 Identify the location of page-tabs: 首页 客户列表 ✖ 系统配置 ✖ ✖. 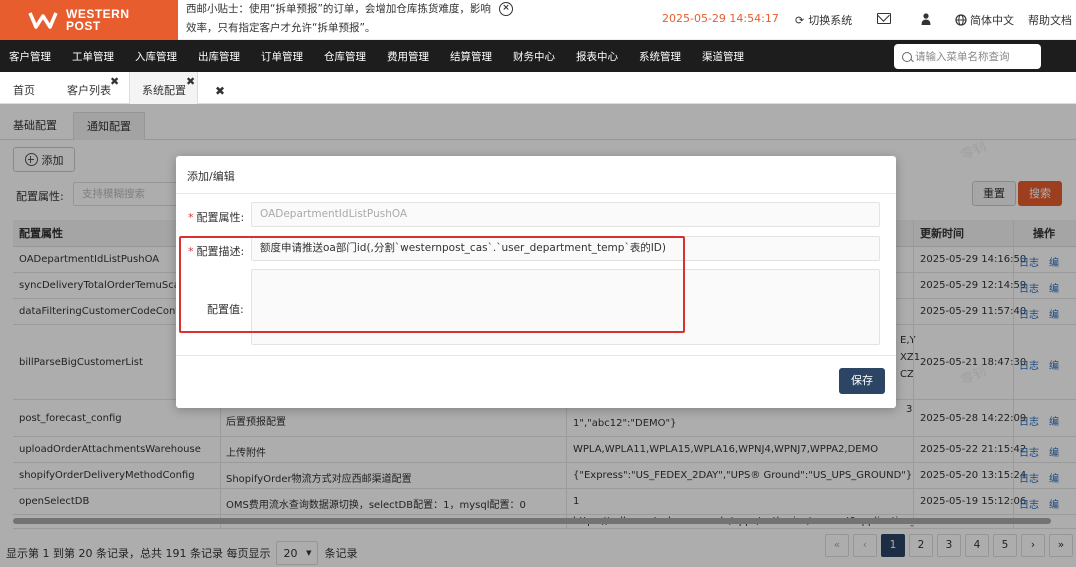
(538, 88).